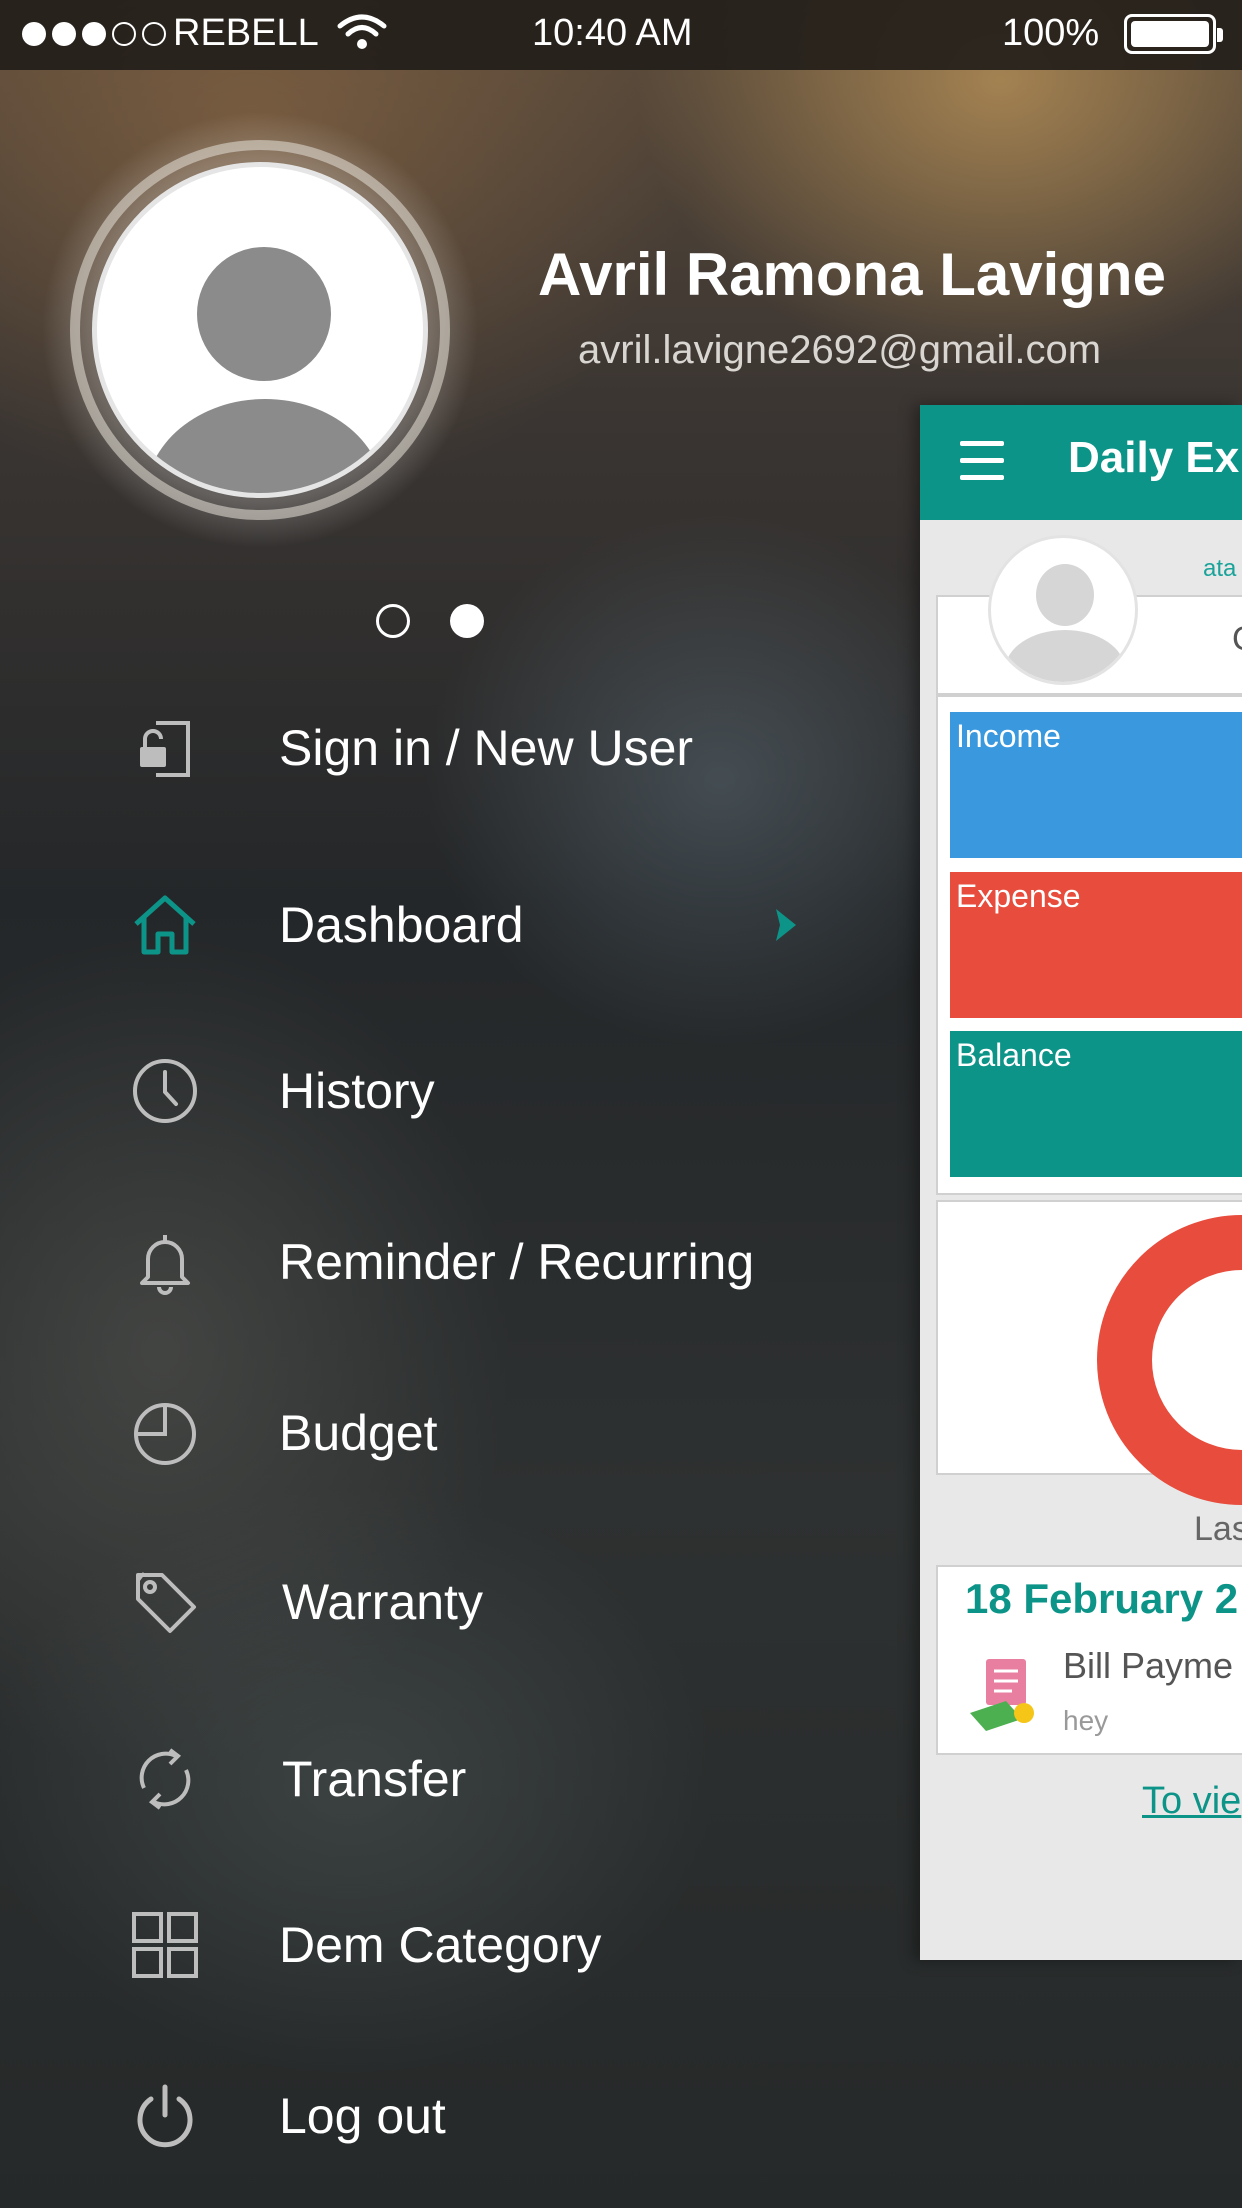 The image size is (1242, 2208). What do you see at coordinates (1191, 1801) in the screenshot?
I see `view-more-link: To vie` at bounding box center [1191, 1801].